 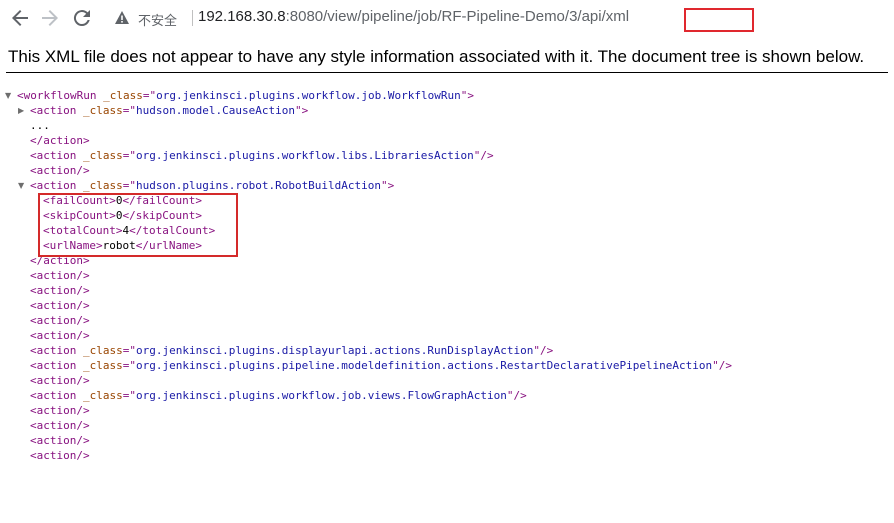 What do you see at coordinates (21, 110) in the screenshot?
I see `collapse-triangle-icon: ▶` at bounding box center [21, 110].